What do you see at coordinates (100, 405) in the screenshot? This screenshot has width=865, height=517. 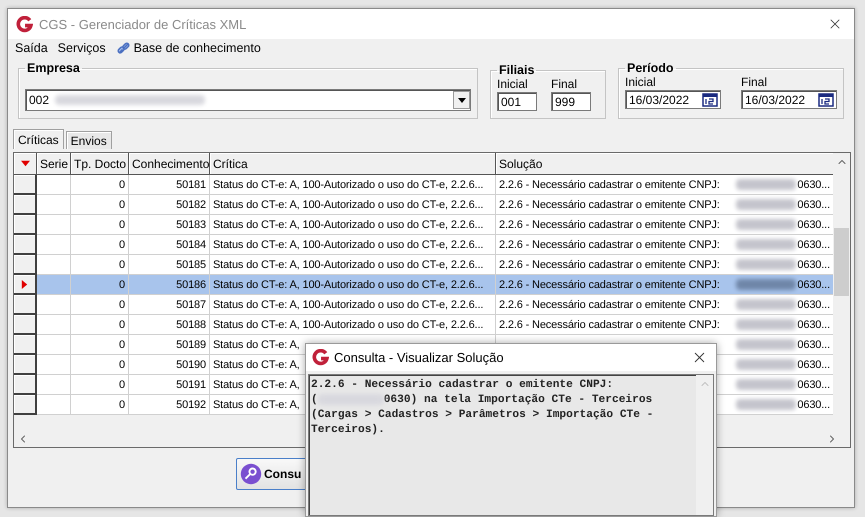 I see `table-cell: 0` at bounding box center [100, 405].